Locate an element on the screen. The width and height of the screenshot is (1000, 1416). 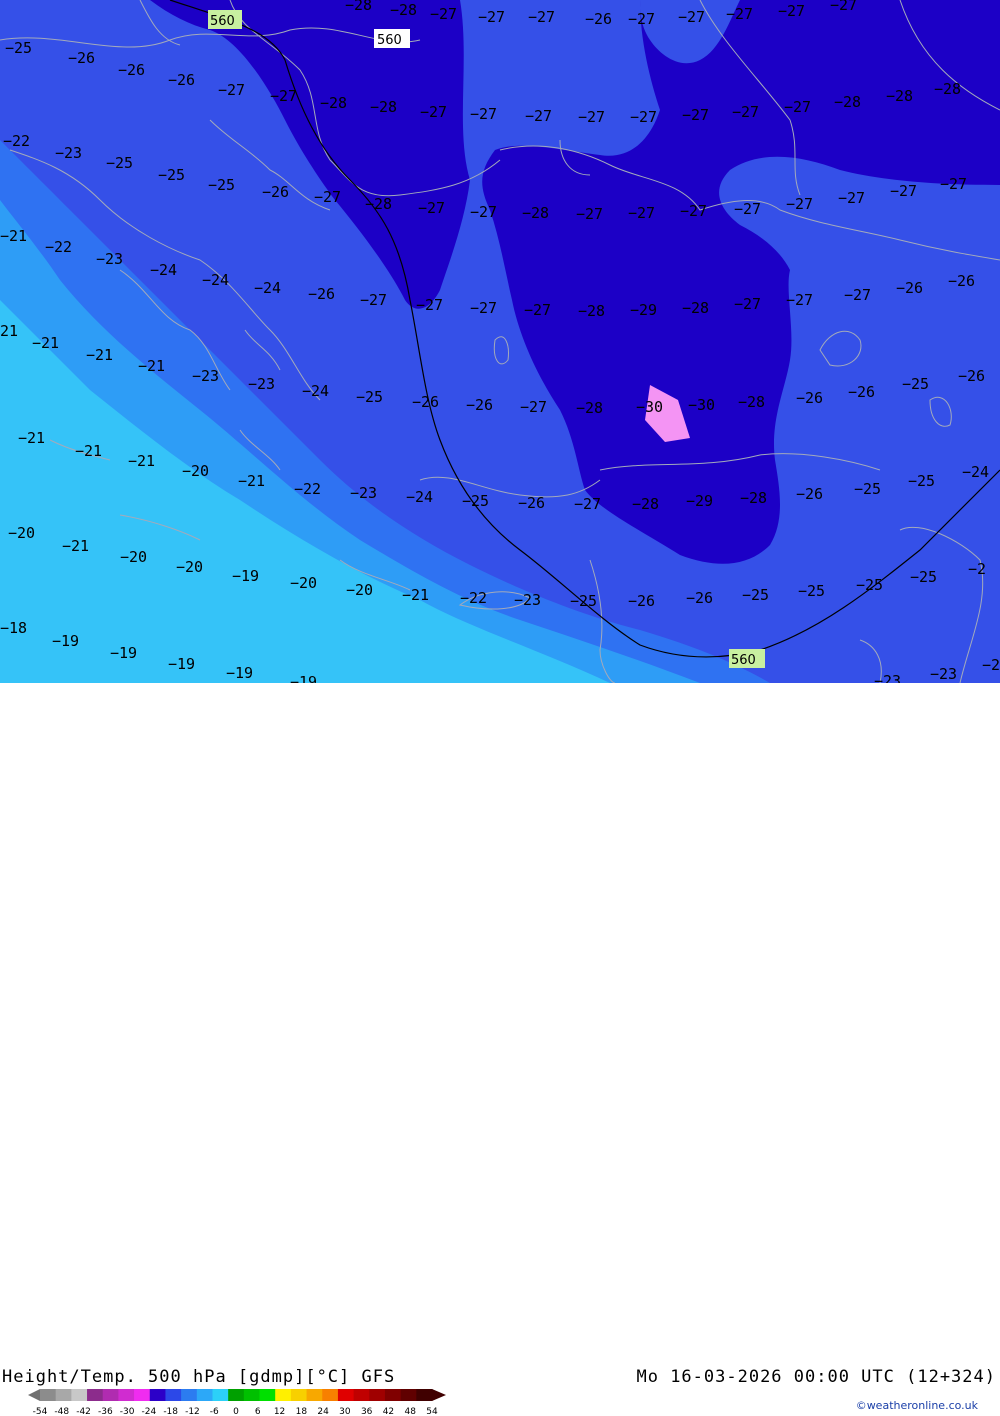
colorbar-tick-label: 12 is located at coordinates (279, 1411).